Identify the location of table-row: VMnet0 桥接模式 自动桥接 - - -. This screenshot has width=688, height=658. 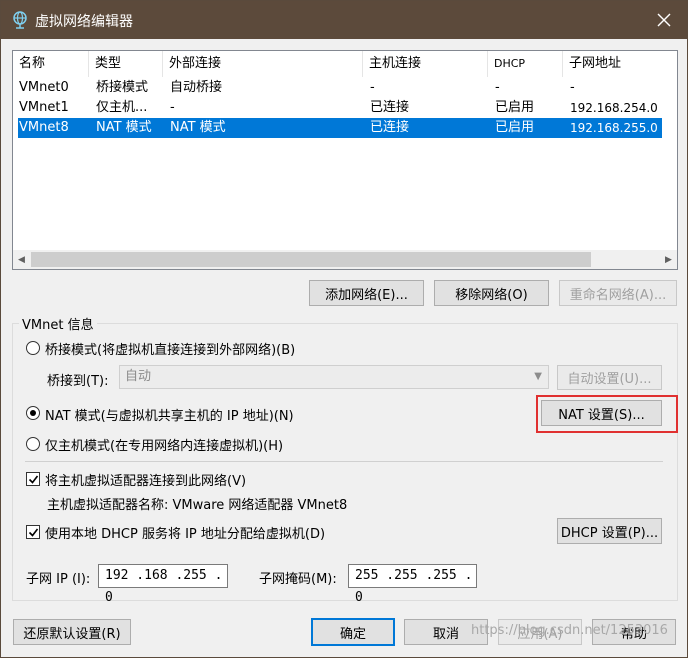
(340, 88).